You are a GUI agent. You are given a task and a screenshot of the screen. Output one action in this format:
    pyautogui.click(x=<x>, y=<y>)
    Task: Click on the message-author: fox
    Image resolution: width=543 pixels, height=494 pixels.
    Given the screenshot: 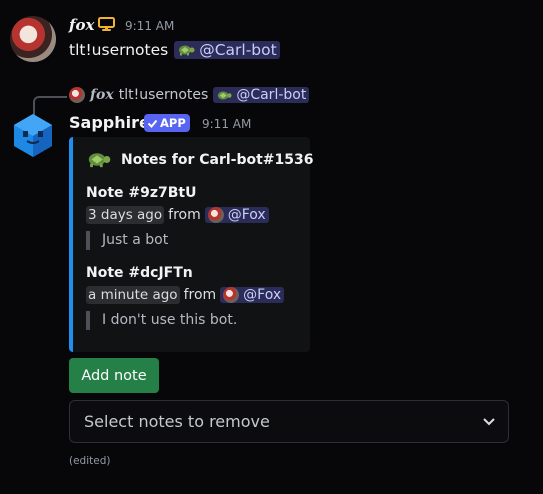 What is the action you would take?
    pyautogui.click(x=81, y=25)
    